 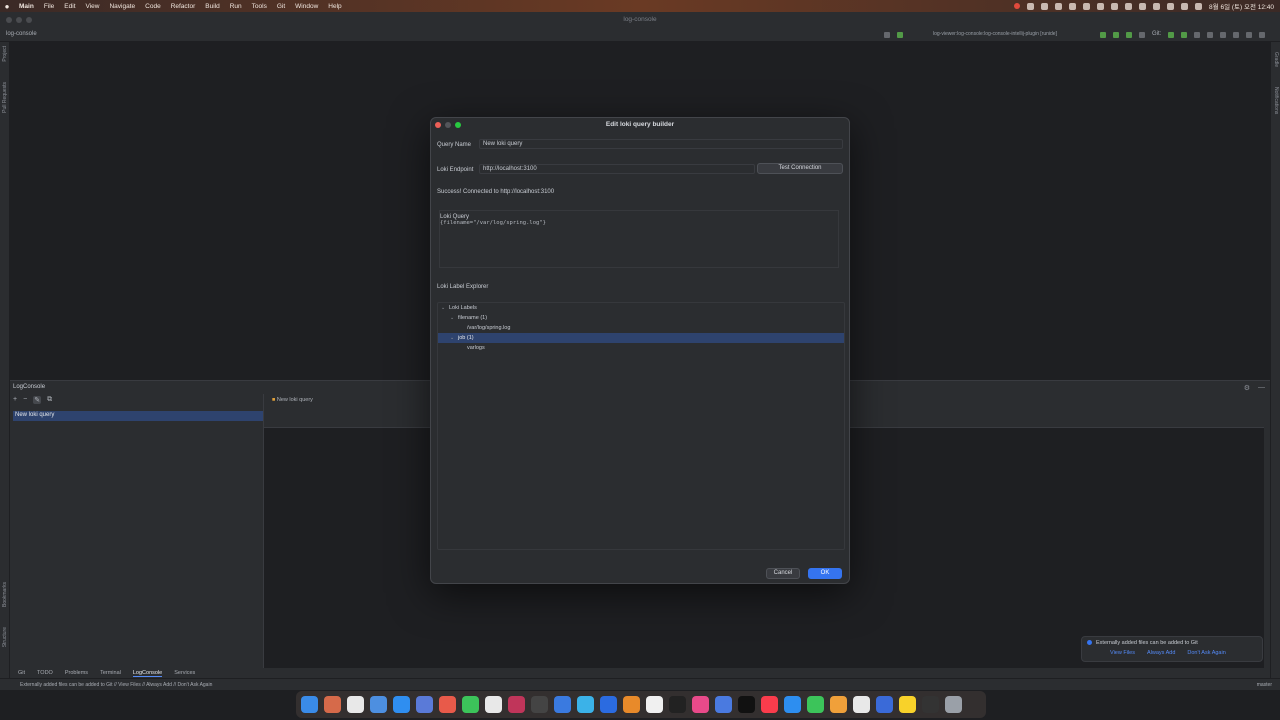 What do you see at coordinates (26, 6) in the screenshot?
I see `menu-main: Main` at bounding box center [26, 6].